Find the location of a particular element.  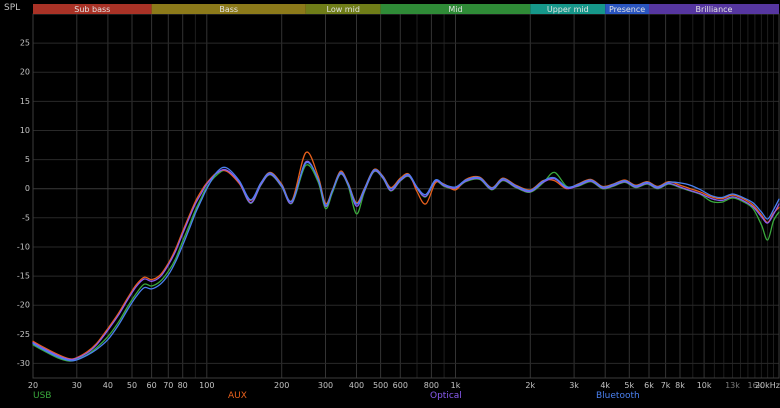

y-tick-label: -30 is located at coordinates (23, 363).